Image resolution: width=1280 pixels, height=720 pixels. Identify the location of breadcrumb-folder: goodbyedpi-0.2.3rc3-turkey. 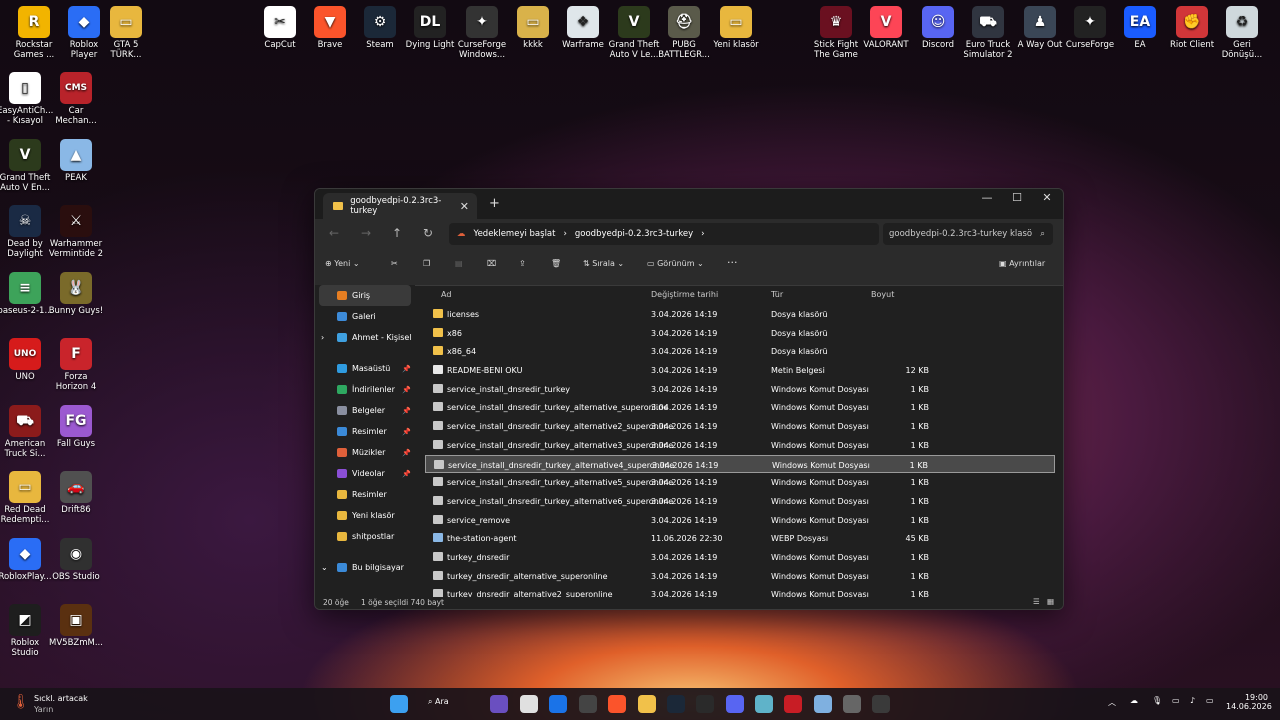
(634, 234).